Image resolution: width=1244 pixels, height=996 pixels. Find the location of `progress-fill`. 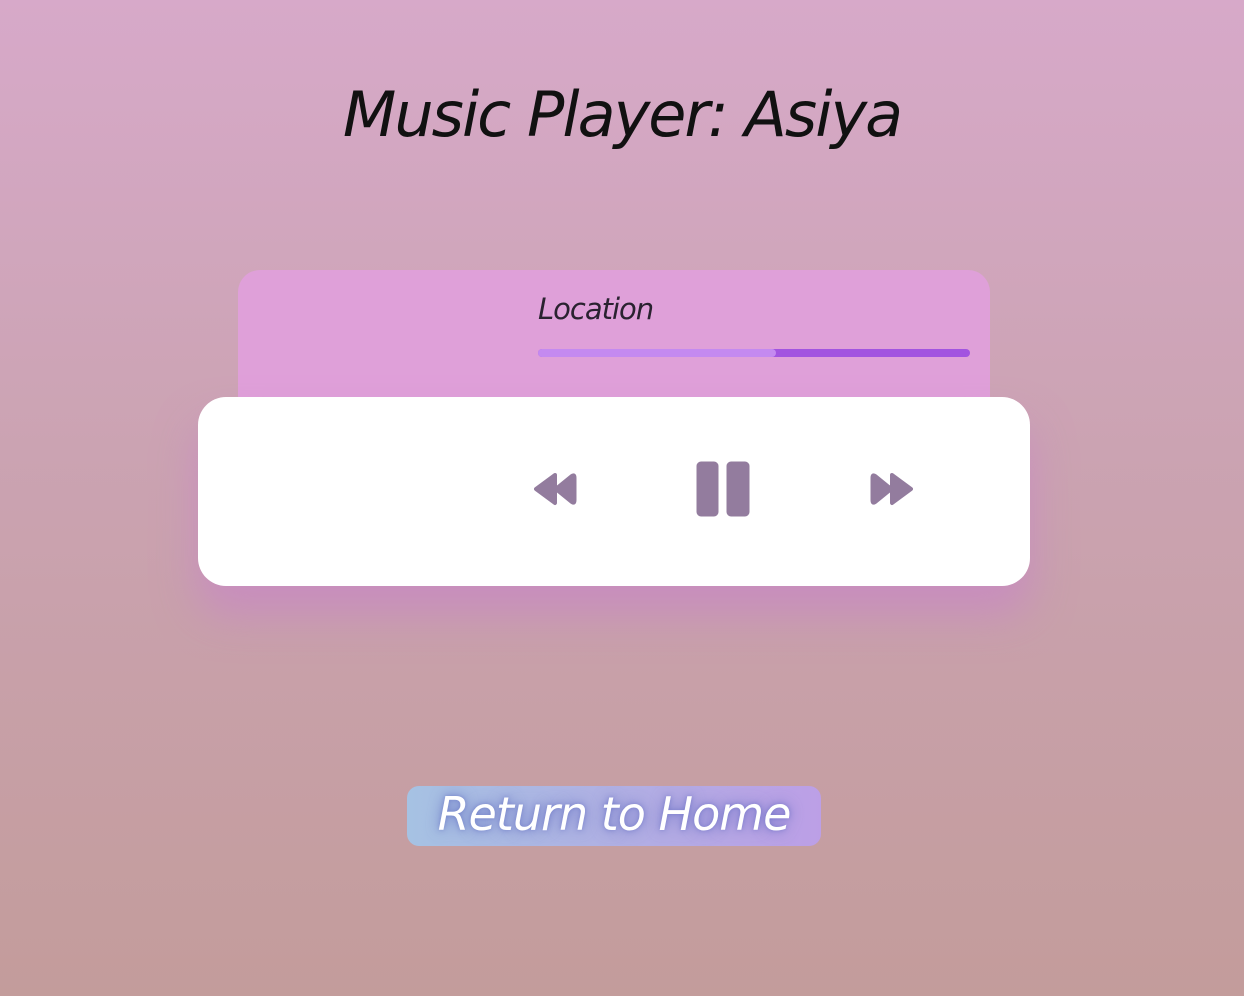

progress-fill is located at coordinates (657, 353).